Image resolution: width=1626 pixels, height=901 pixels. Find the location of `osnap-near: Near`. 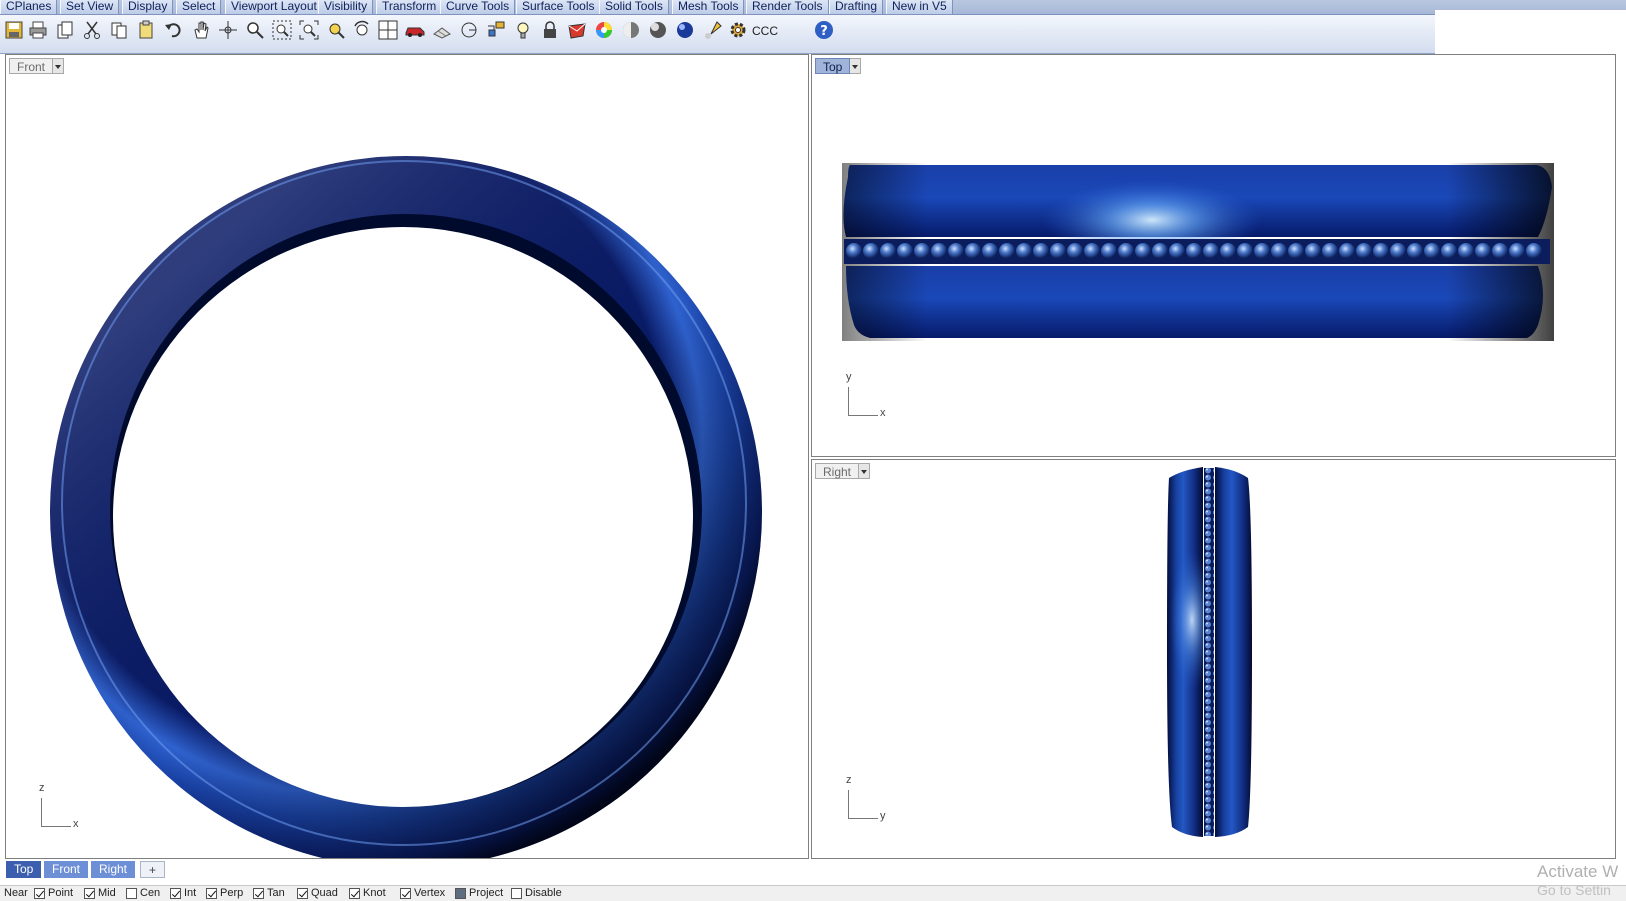

osnap-near: Near is located at coordinates (16, 893).